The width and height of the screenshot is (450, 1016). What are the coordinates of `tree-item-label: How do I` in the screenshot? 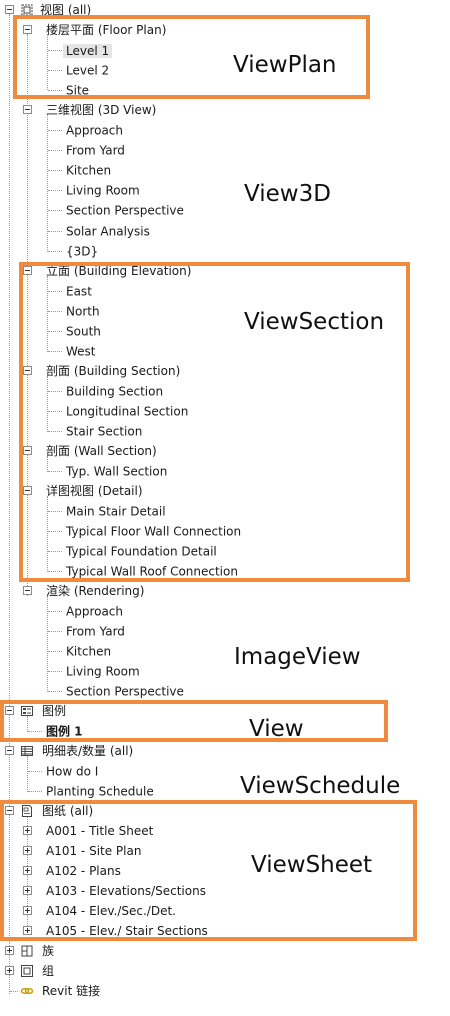 It's located at (72, 771).